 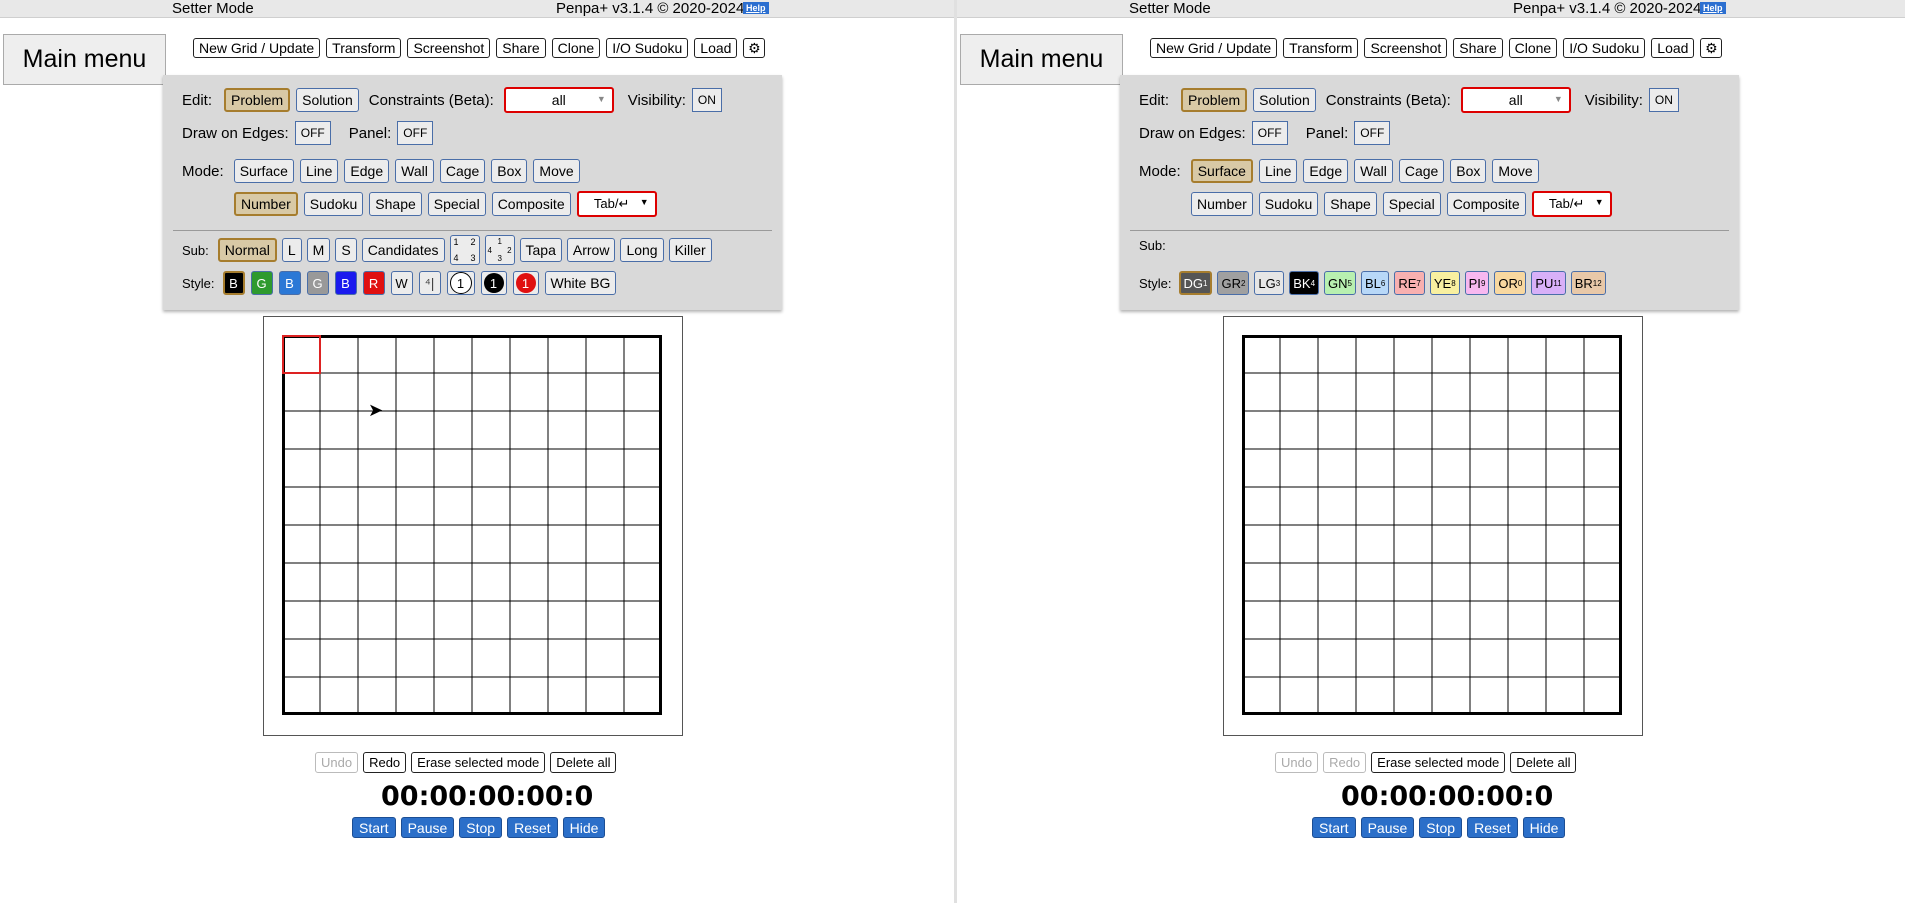 I want to click on style-swatch-or: OR 0, so click(x=1510, y=283).